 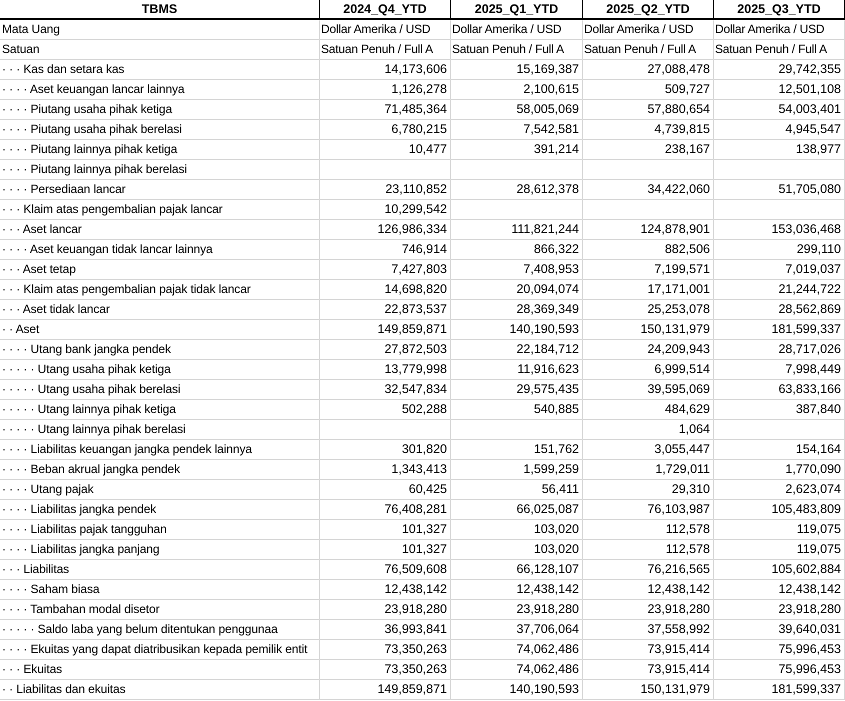 What do you see at coordinates (160, 629) in the screenshot?
I see `row-label: · · · · · Saldo laba yang belum ditentukan penggunaa` at bounding box center [160, 629].